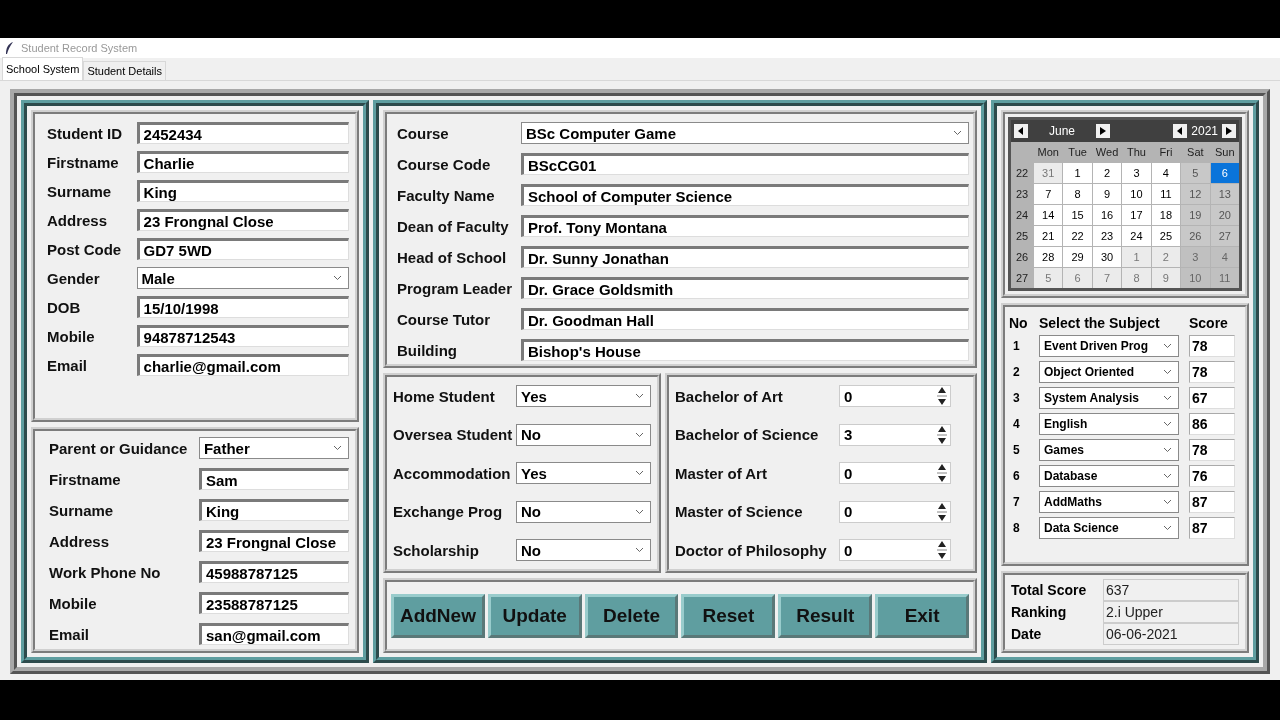 The image size is (1280, 720). What do you see at coordinates (745, 350) in the screenshot?
I see `text-field: Bishop's House` at bounding box center [745, 350].